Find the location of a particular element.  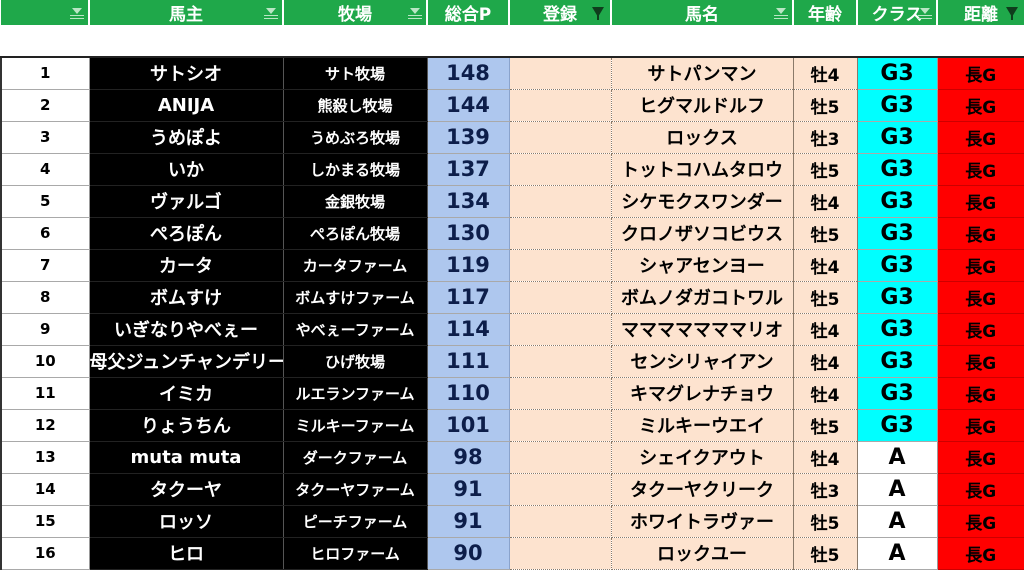

row-number: 13 is located at coordinates (45, 457).